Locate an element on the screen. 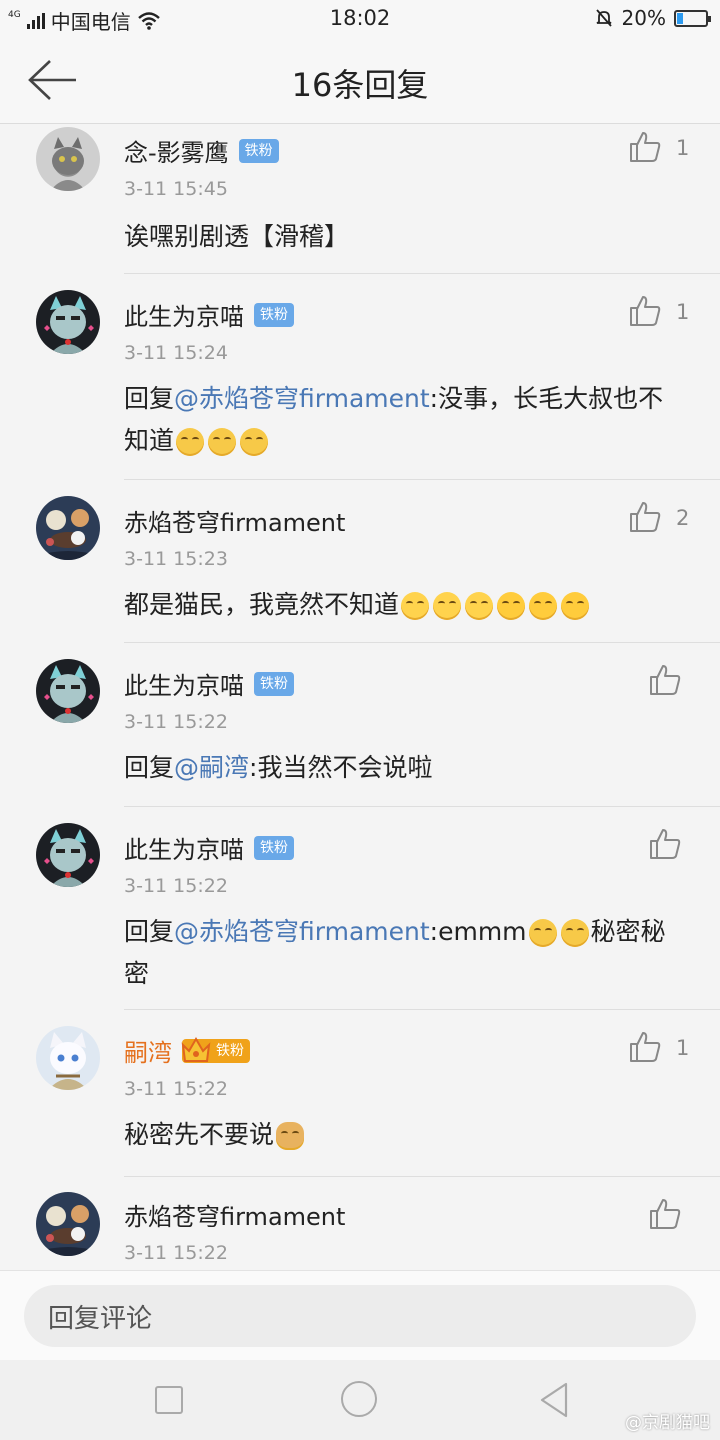 The height and width of the screenshot is (1440, 720). comment-text: 秘密先不要说 is located at coordinates (404, 1135).